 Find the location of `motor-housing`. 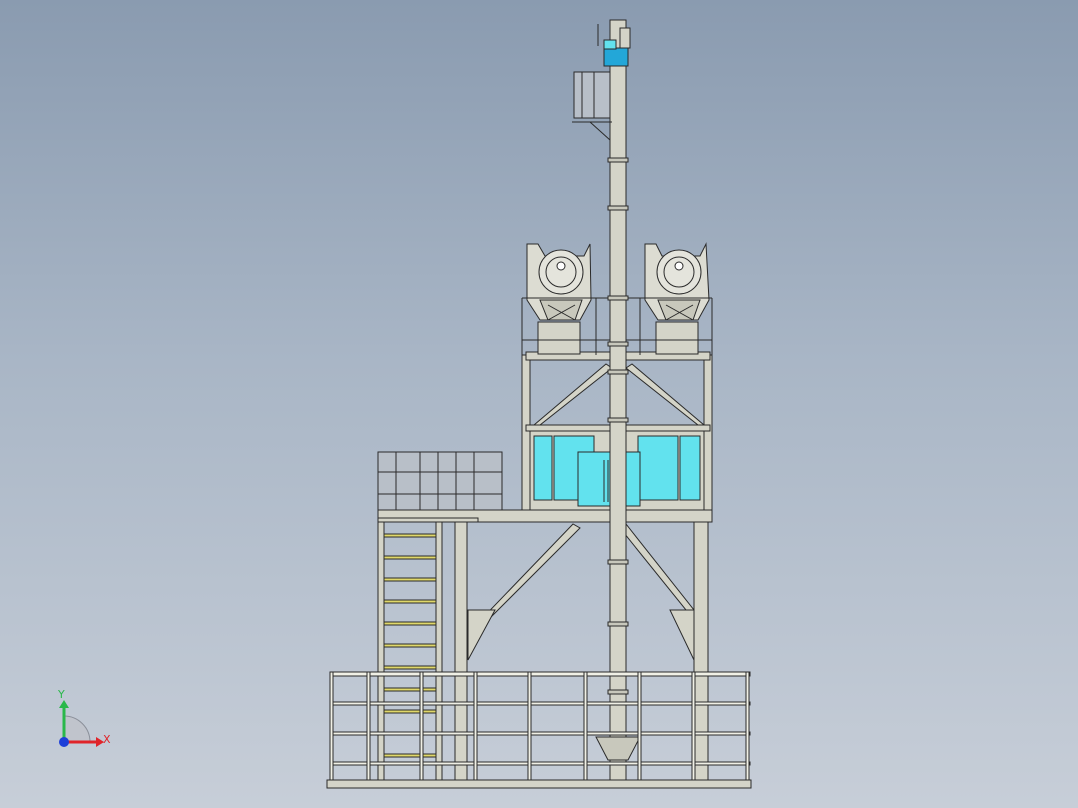

motor-housing is located at coordinates (616, 57).